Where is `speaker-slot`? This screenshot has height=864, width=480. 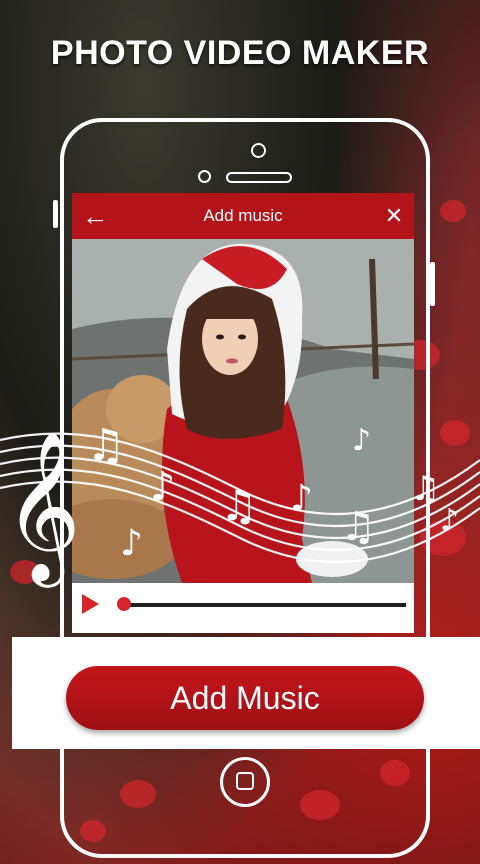 speaker-slot is located at coordinates (259, 177).